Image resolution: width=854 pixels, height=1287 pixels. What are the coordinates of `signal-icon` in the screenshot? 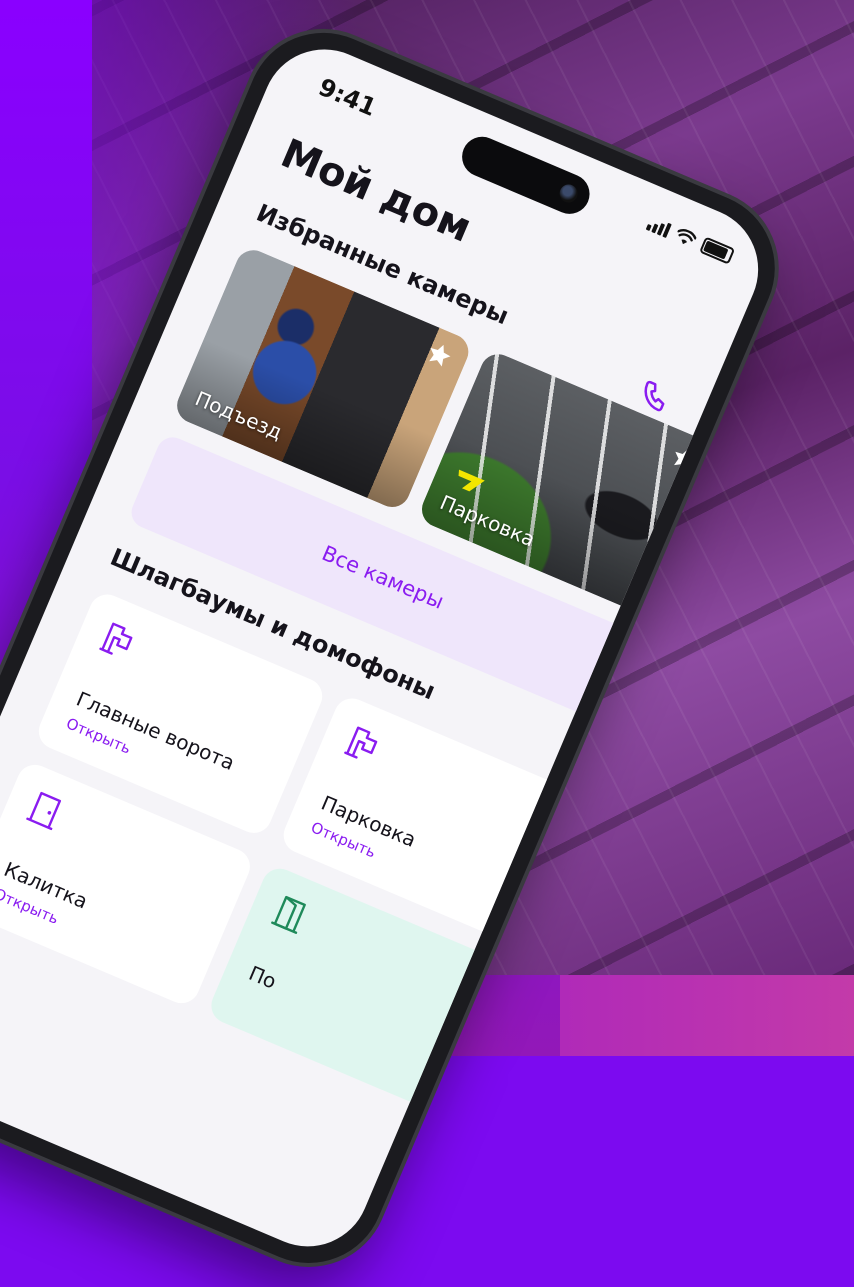 It's located at (658, 227).